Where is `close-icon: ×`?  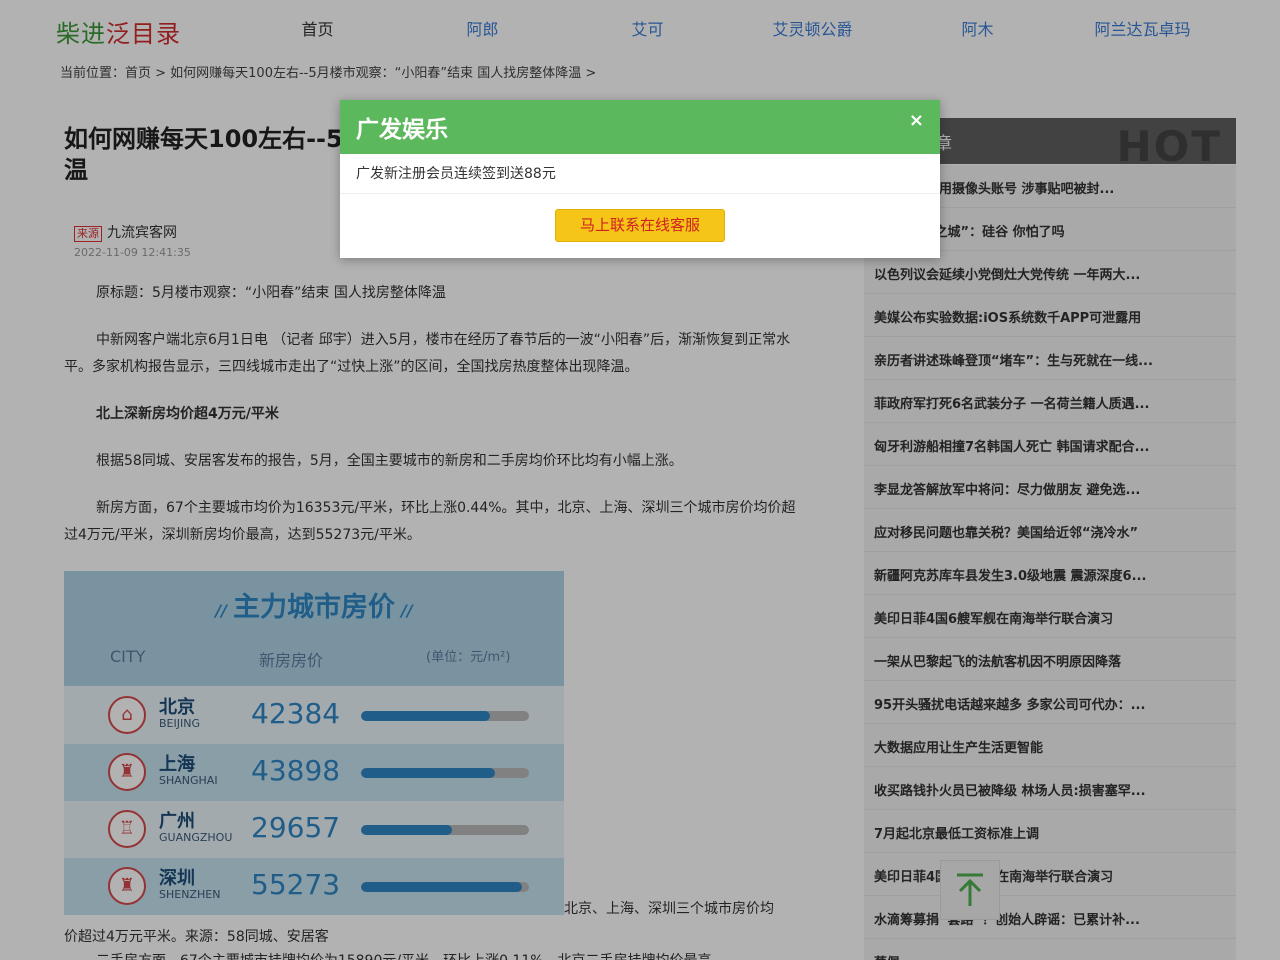
close-icon: × is located at coordinates (916, 120).